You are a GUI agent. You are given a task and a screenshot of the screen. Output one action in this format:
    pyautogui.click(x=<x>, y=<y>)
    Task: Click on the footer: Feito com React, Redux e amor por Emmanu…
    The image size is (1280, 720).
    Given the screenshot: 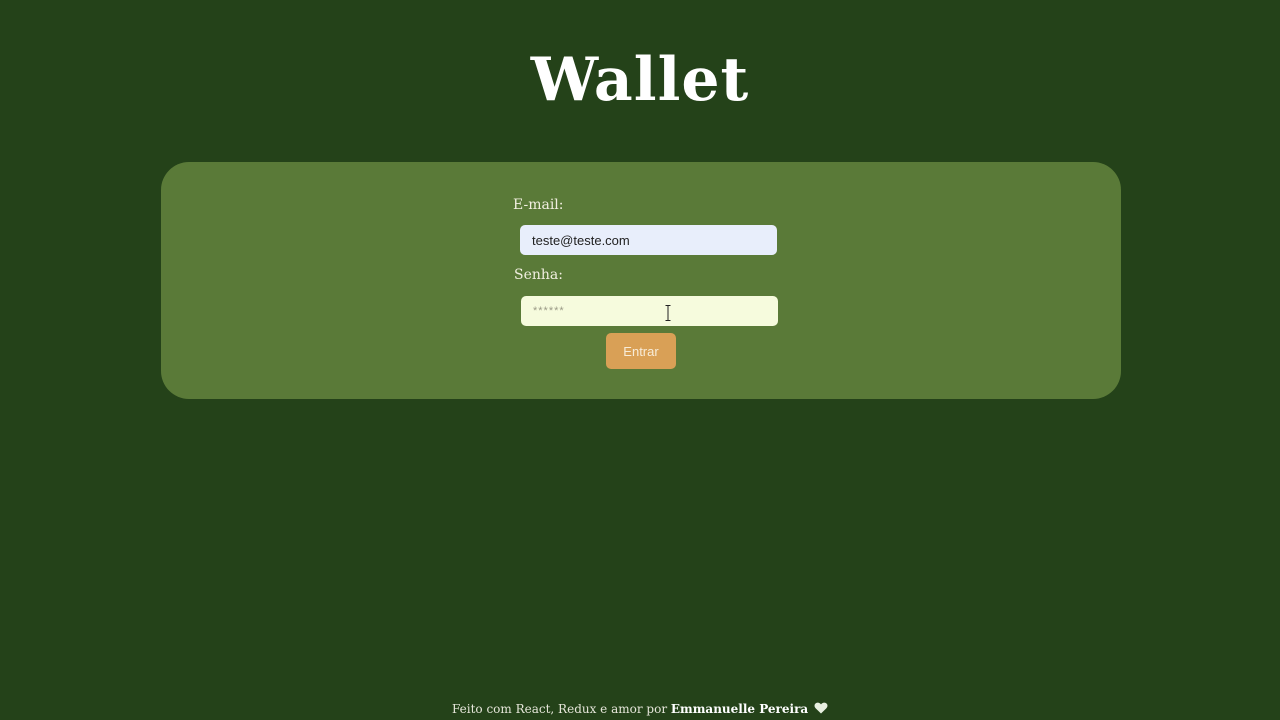 What is the action you would take?
    pyautogui.click(x=640, y=709)
    